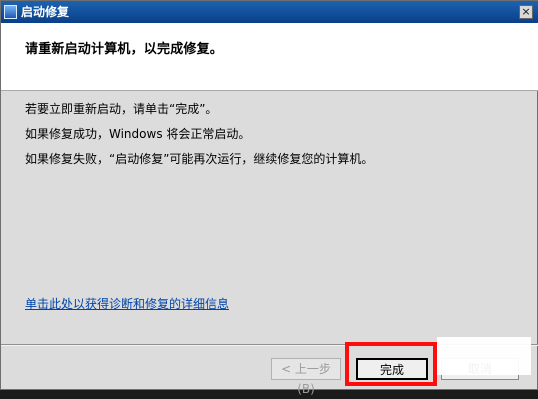 The width and height of the screenshot is (538, 399). I want to click on diagnostic-details-link: 单击此处以获得诊断和修复的详细信息, so click(127, 303).